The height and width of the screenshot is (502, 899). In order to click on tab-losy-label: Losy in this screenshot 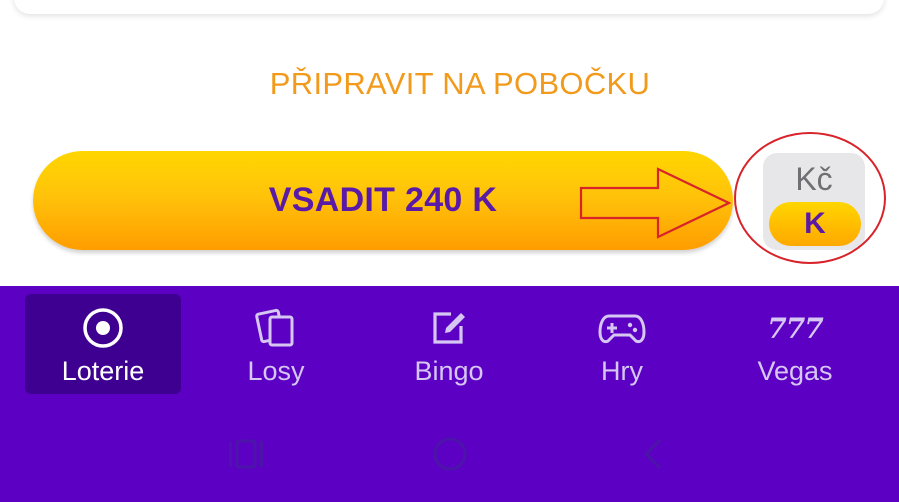, I will do `click(276, 371)`.